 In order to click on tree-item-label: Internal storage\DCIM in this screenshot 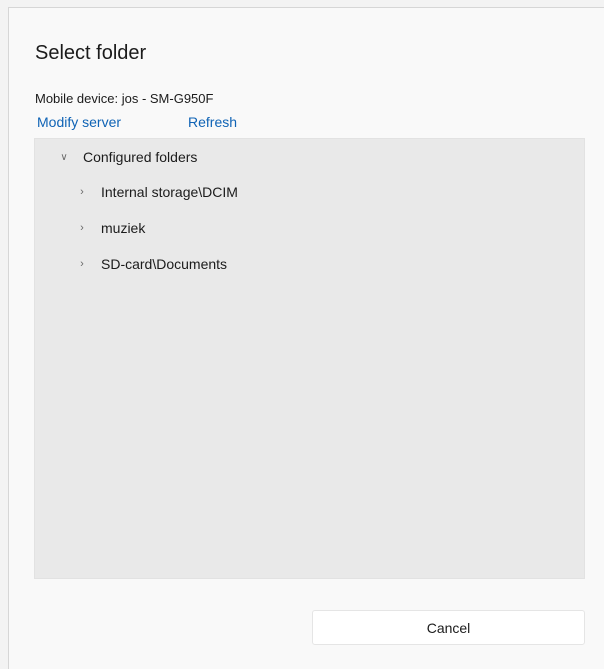, I will do `click(169, 192)`.